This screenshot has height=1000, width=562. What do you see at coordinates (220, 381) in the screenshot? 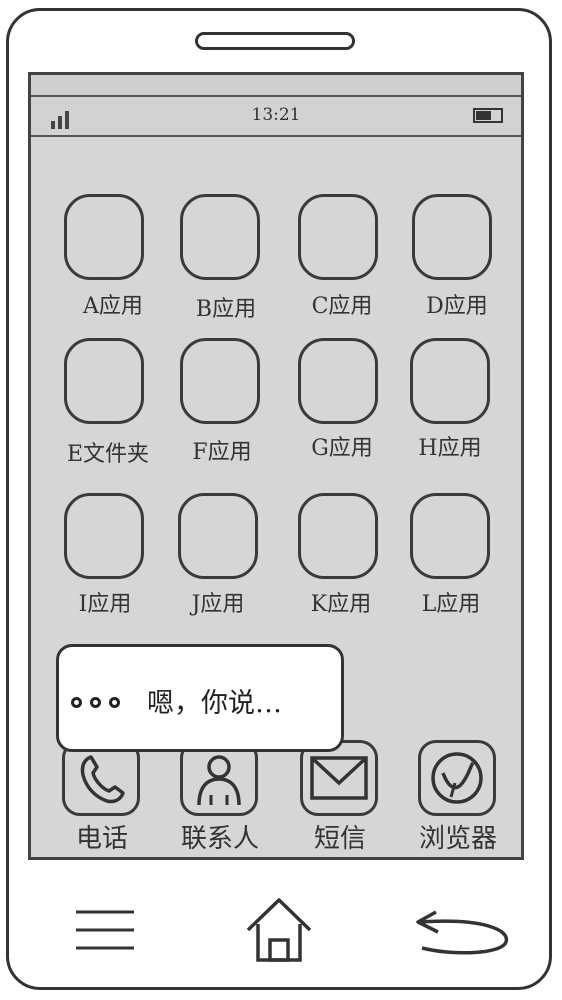
I see `app-icon-f` at bounding box center [220, 381].